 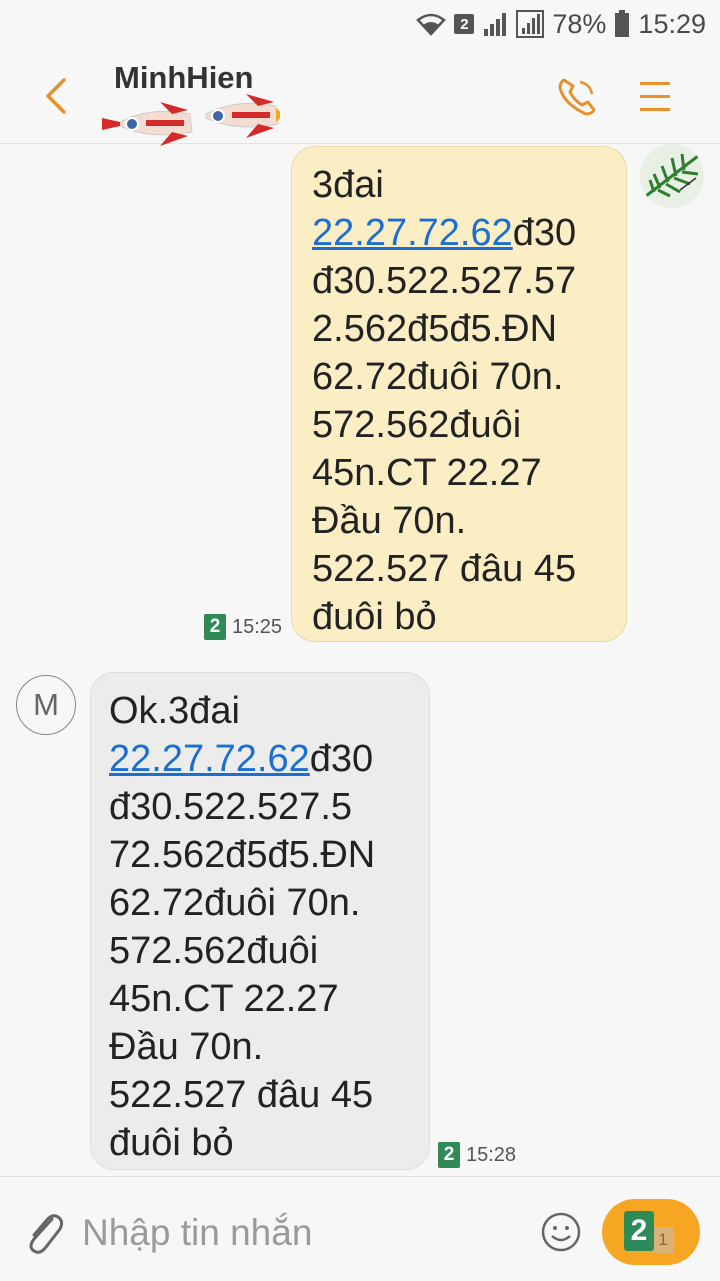 I want to click on paperclip-icon, so click(x=44, y=1233).